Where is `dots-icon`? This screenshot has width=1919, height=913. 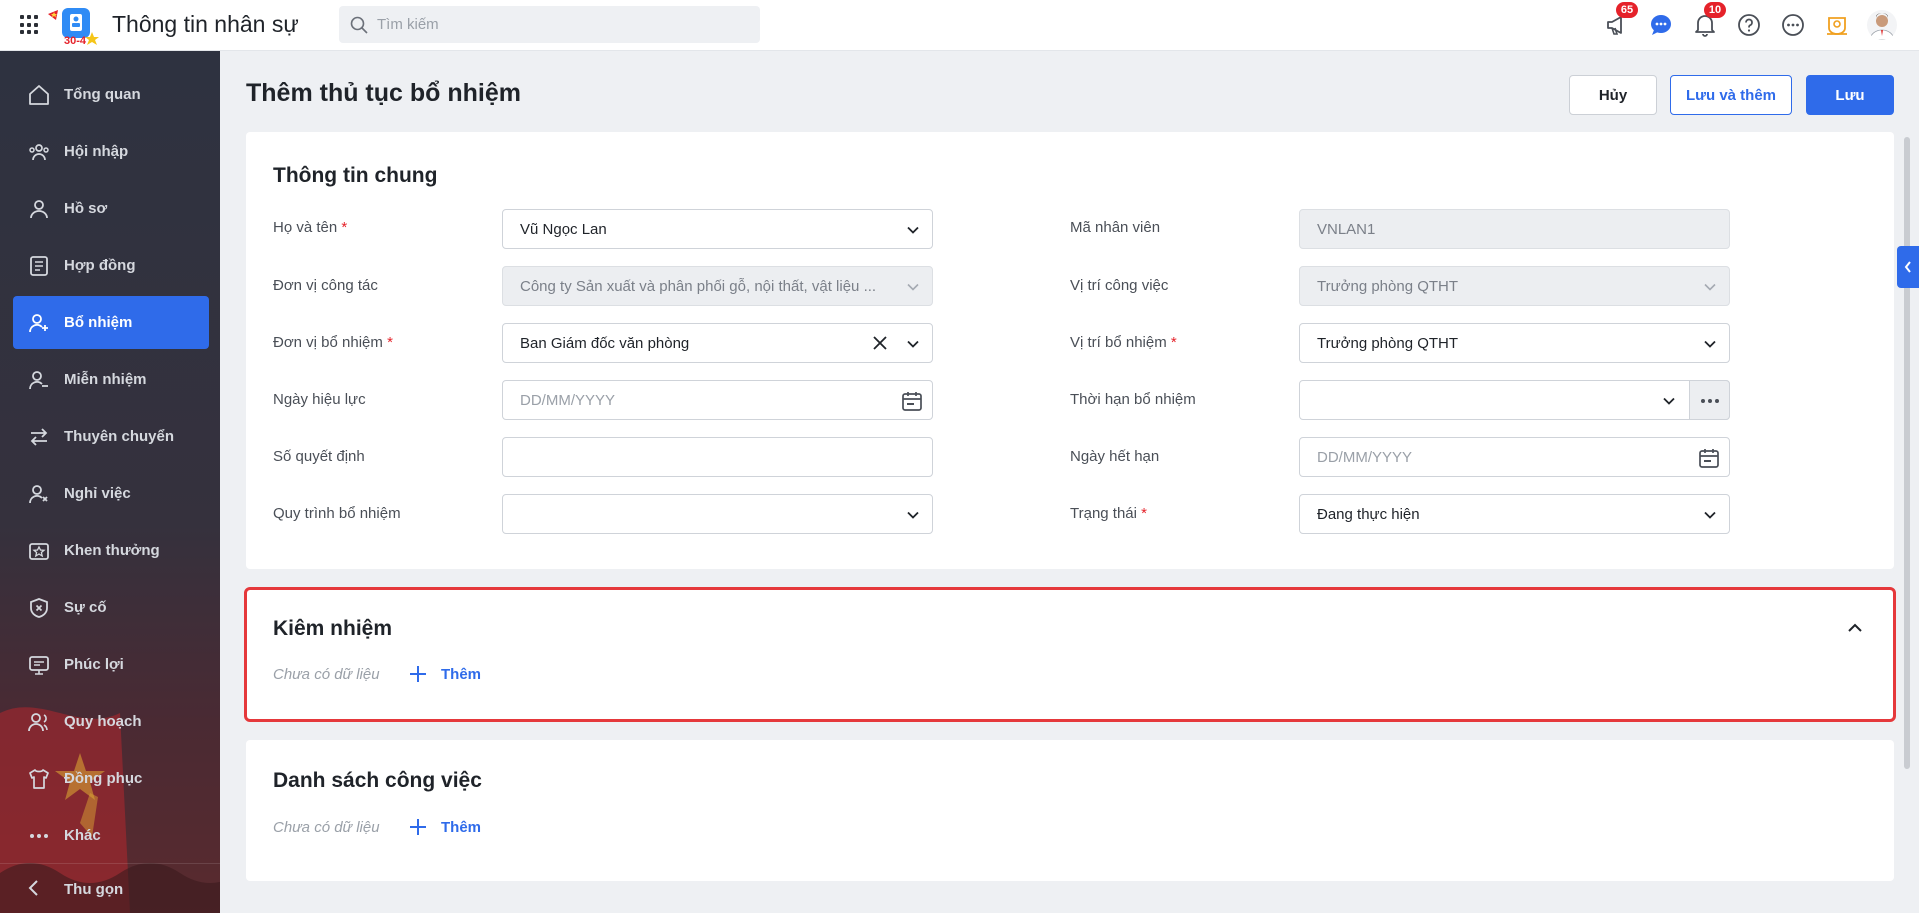
dots-icon is located at coordinates (39, 836).